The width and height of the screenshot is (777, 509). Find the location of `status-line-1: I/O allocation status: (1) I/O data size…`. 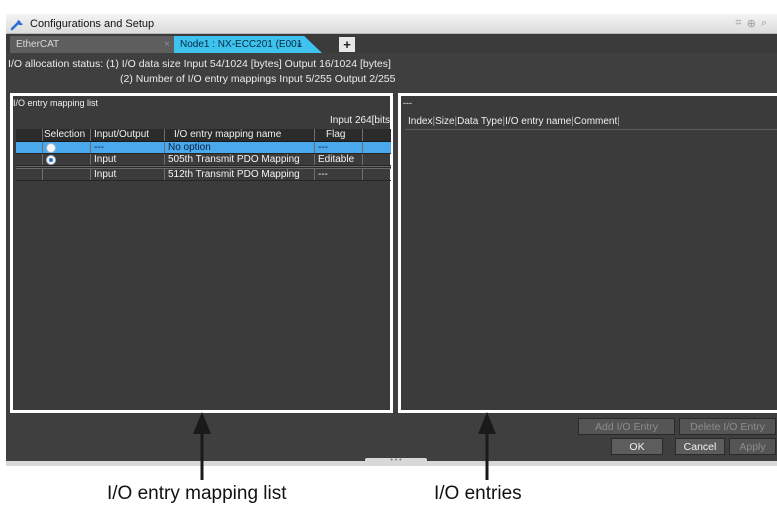

status-line-1: I/O allocation status: (1) I/O data size… is located at coordinates (199, 64).